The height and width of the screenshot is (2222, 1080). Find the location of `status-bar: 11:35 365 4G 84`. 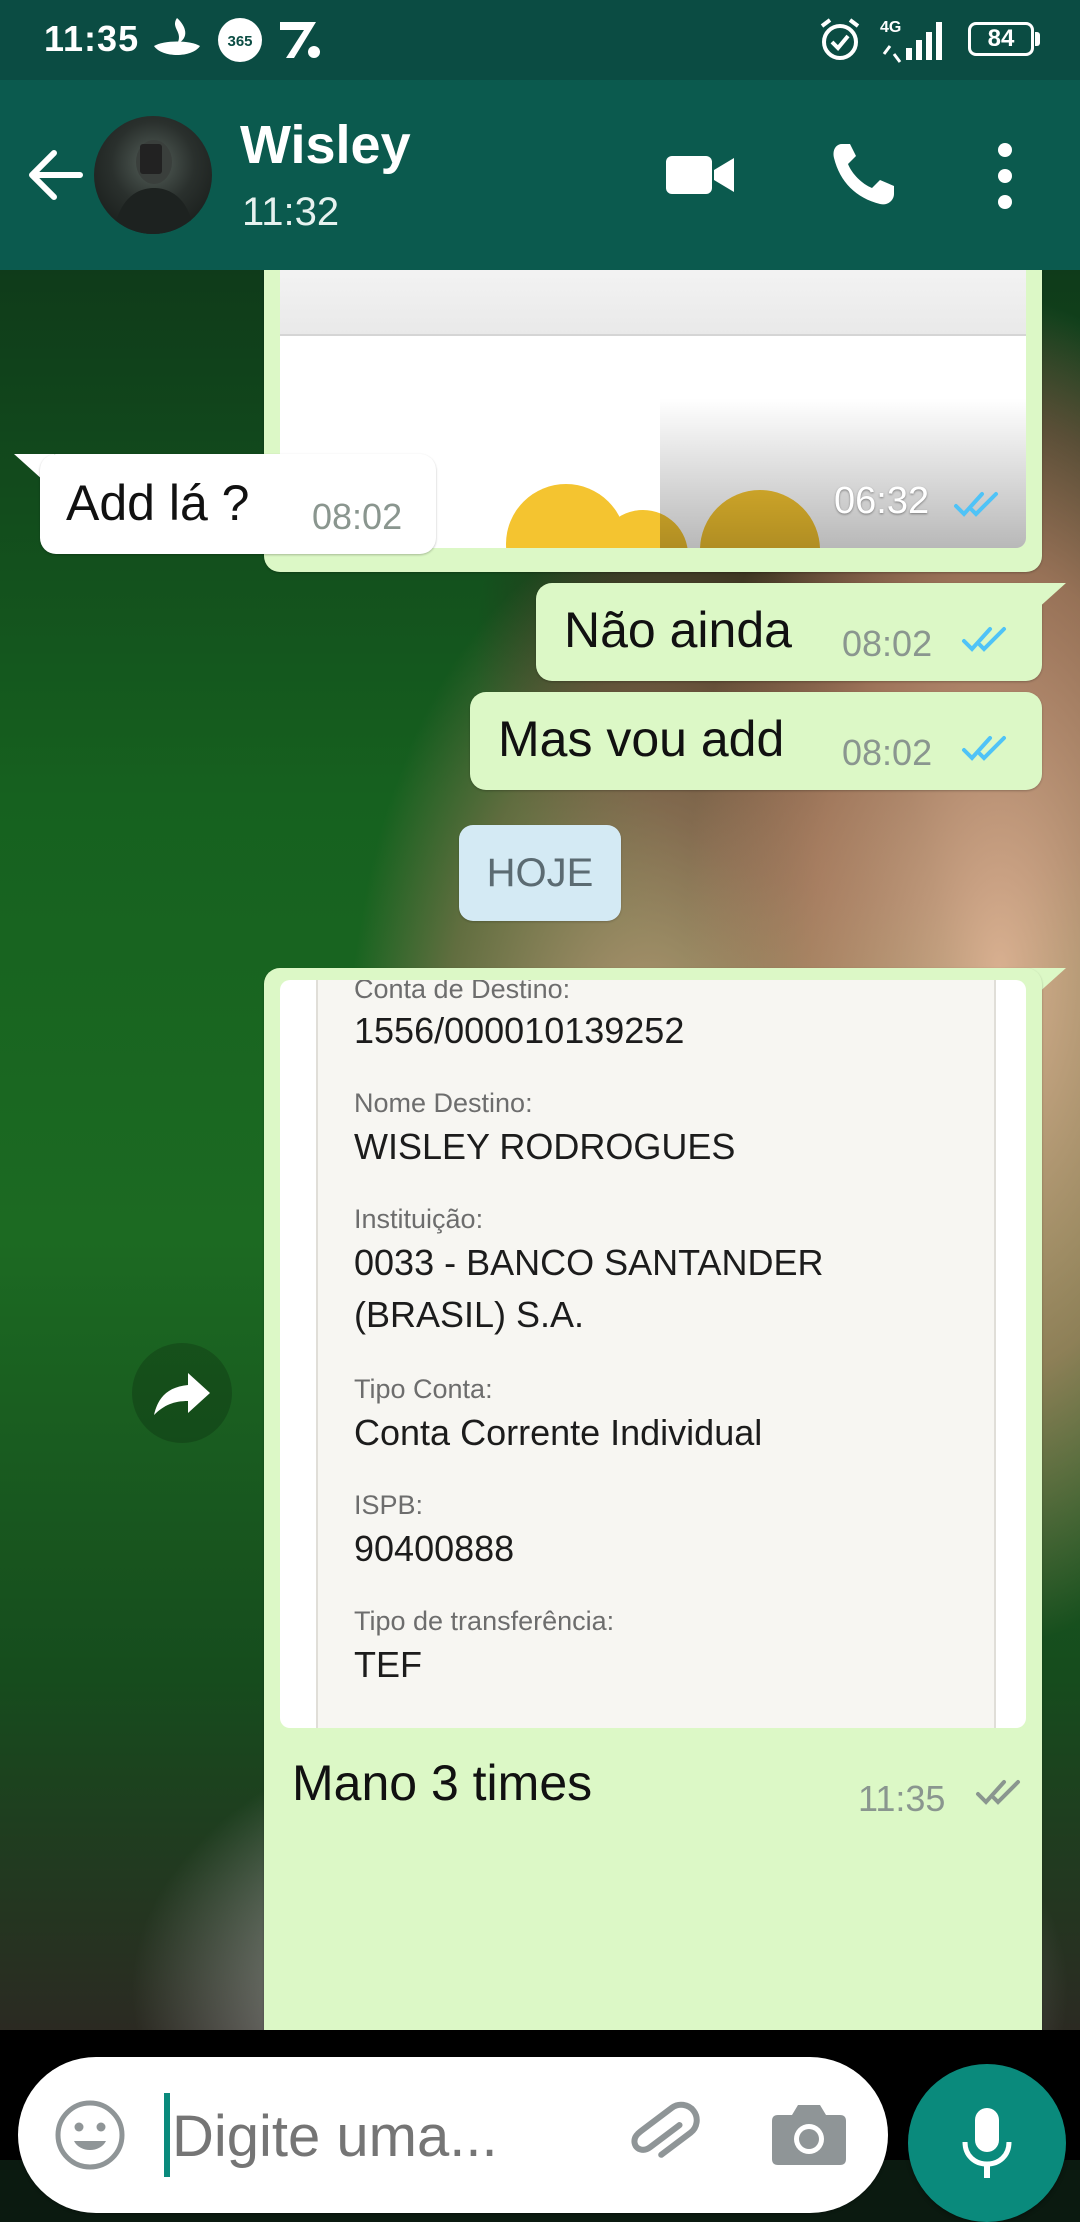

status-bar: 11:35 365 4G 84 is located at coordinates (540, 40).